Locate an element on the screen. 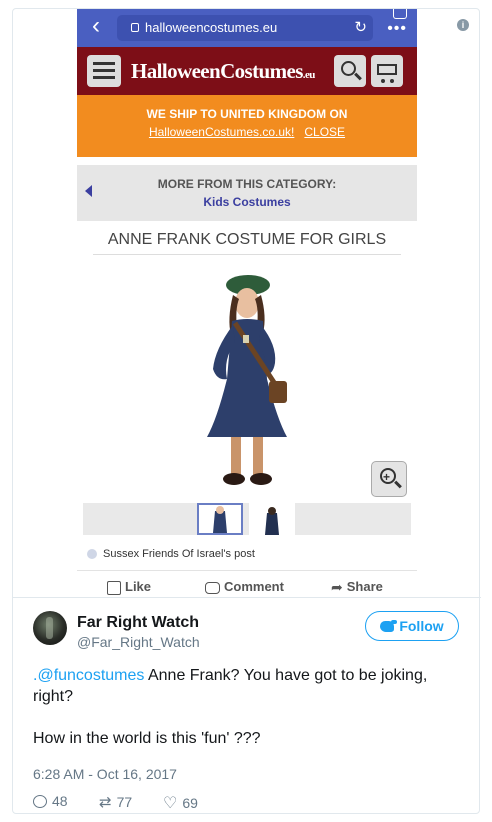 Image resolution: width=492 pixels, height=822 pixels. like-count: 69 is located at coordinates (190, 803).